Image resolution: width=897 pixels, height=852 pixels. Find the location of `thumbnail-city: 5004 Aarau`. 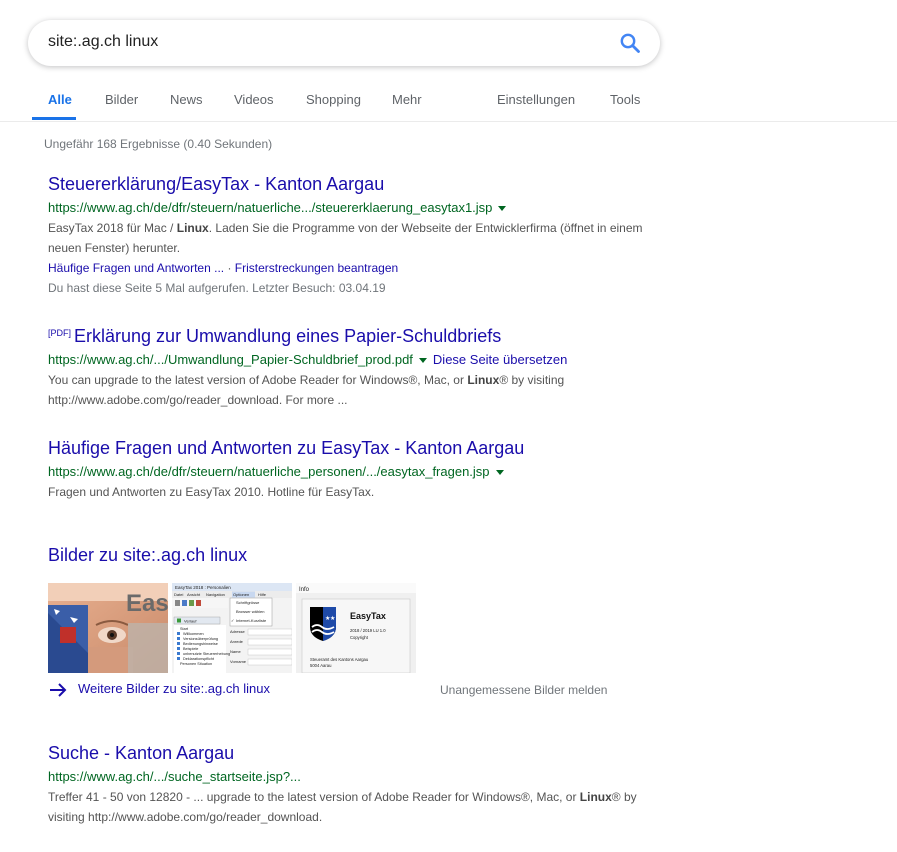

thumbnail-city: 5004 Aarau is located at coordinates (321, 665).